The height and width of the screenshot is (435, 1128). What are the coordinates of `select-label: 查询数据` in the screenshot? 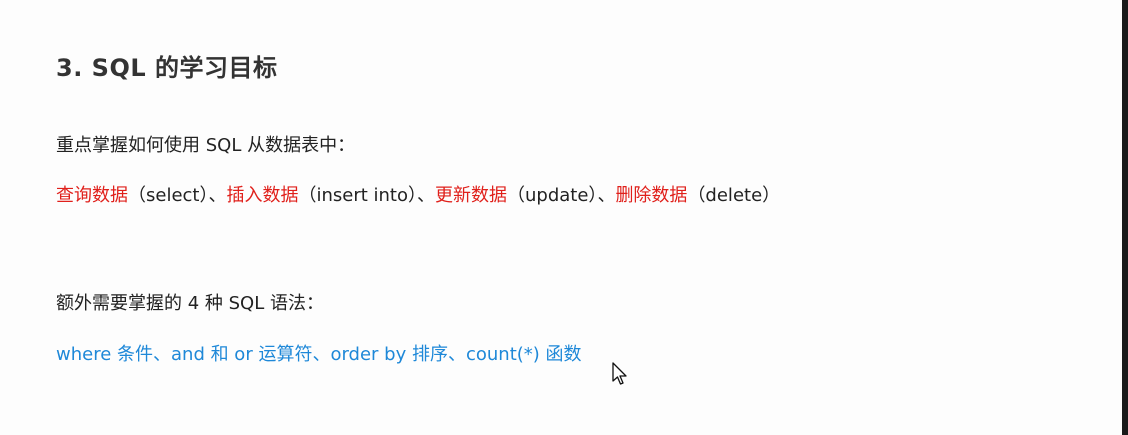 It's located at (92, 195).